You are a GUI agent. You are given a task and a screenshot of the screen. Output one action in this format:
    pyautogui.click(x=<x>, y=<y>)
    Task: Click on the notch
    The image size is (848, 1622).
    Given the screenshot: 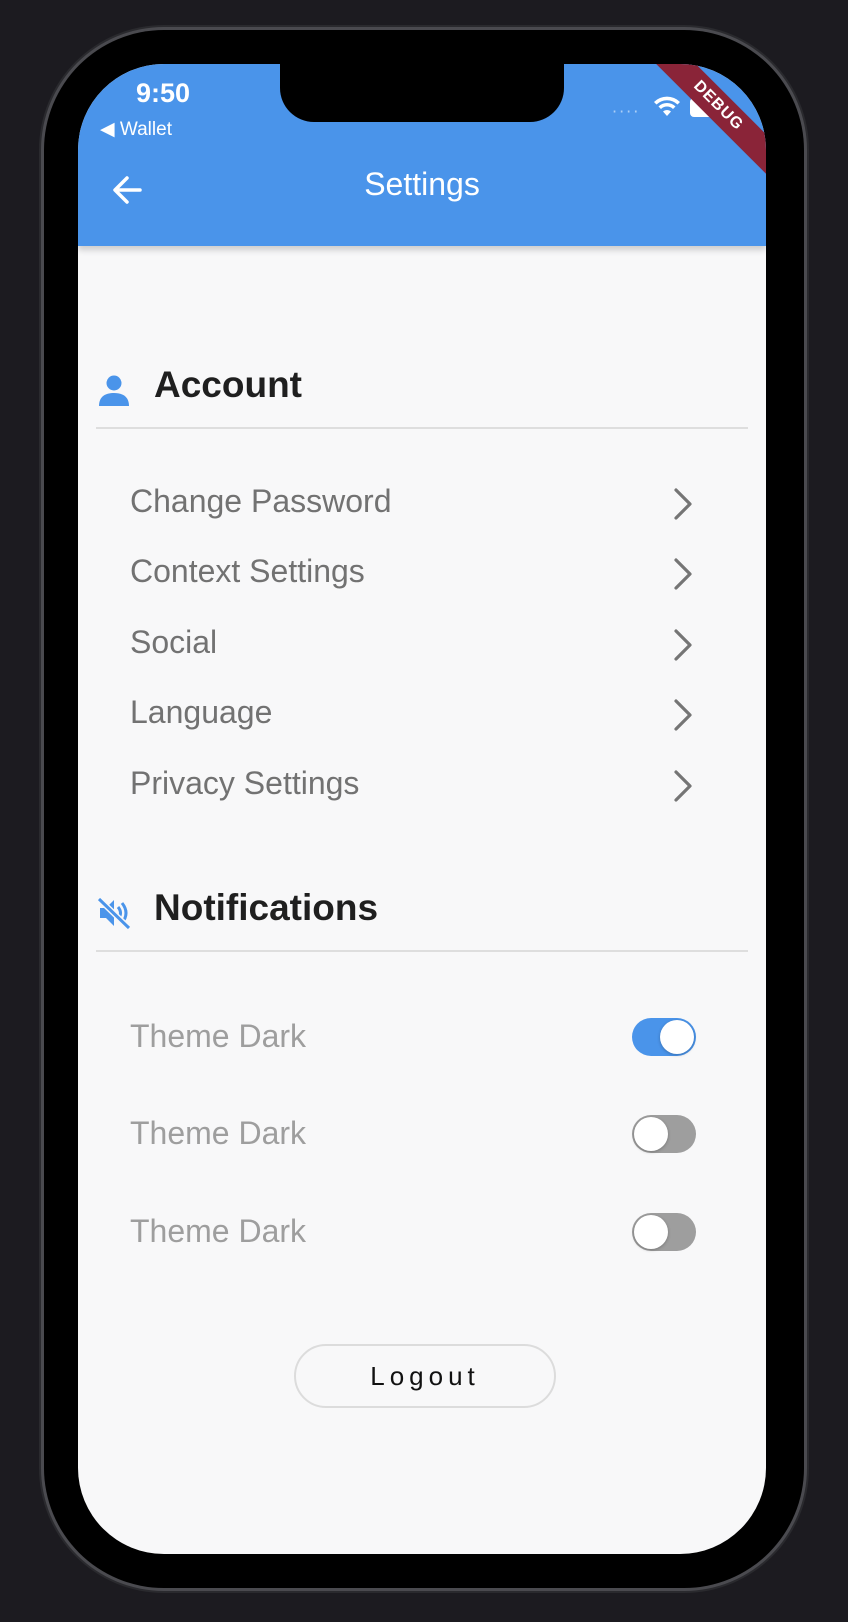 What is the action you would take?
    pyautogui.click(x=422, y=93)
    